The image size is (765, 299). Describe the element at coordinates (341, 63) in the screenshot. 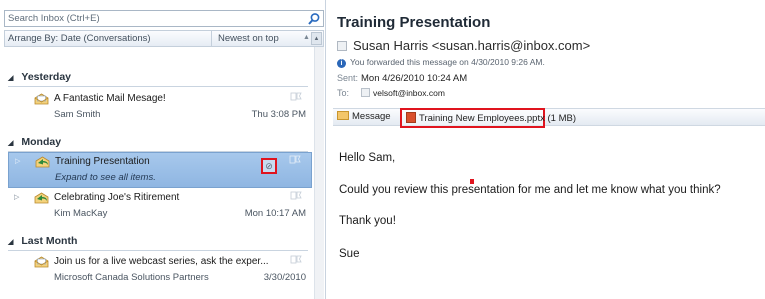

I see `info-icon: i` at that location.